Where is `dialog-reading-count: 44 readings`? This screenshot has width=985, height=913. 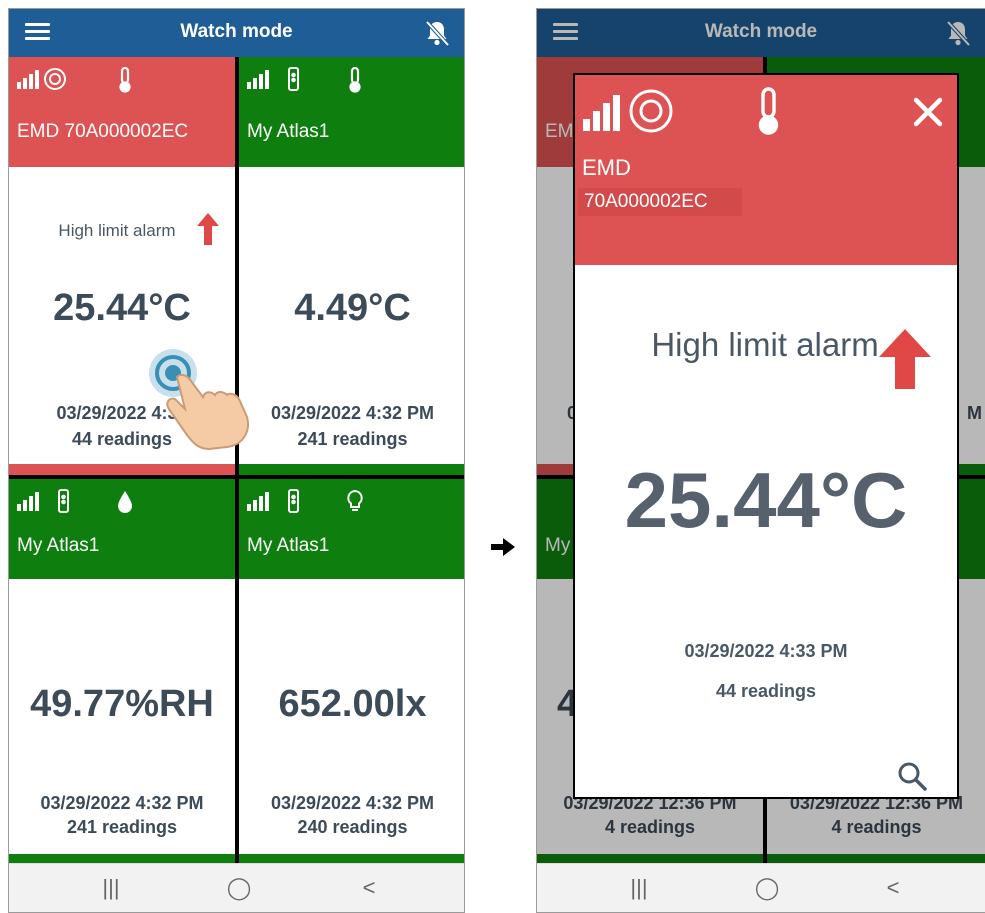
dialog-reading-count: 44 readings is located at coordinates (766, 691).